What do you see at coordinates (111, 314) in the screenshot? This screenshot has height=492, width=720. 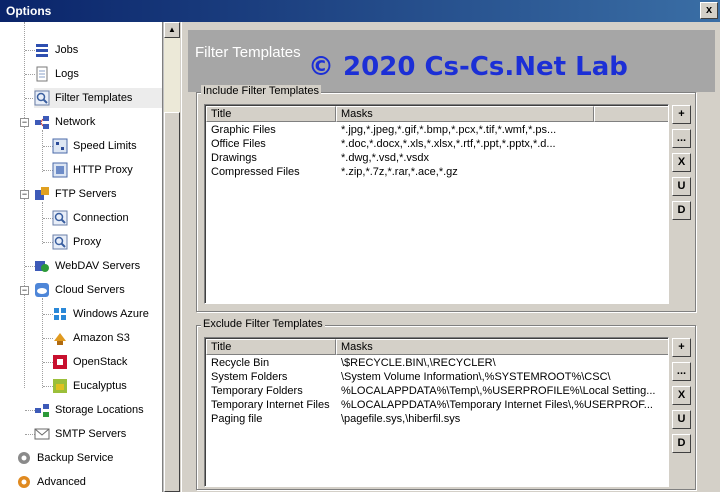 I see `tree-item-label: Windows Azure` at bounding box center [111, 314].